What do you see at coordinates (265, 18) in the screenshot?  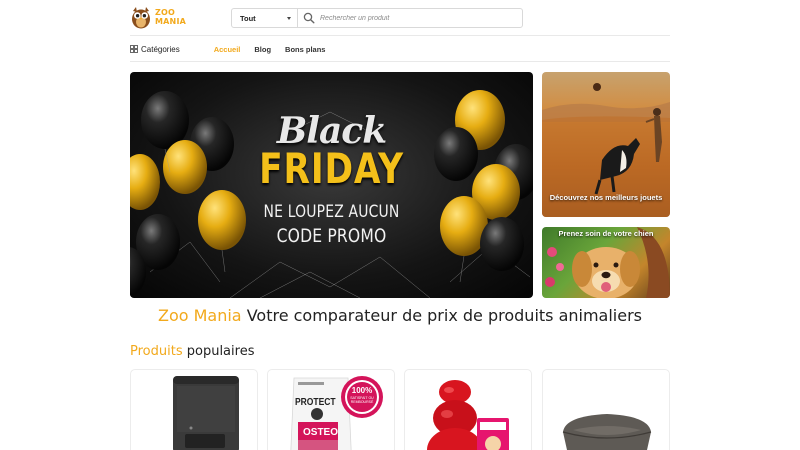 I see `search-category-select: Tout` at bounding box center [265, 18].